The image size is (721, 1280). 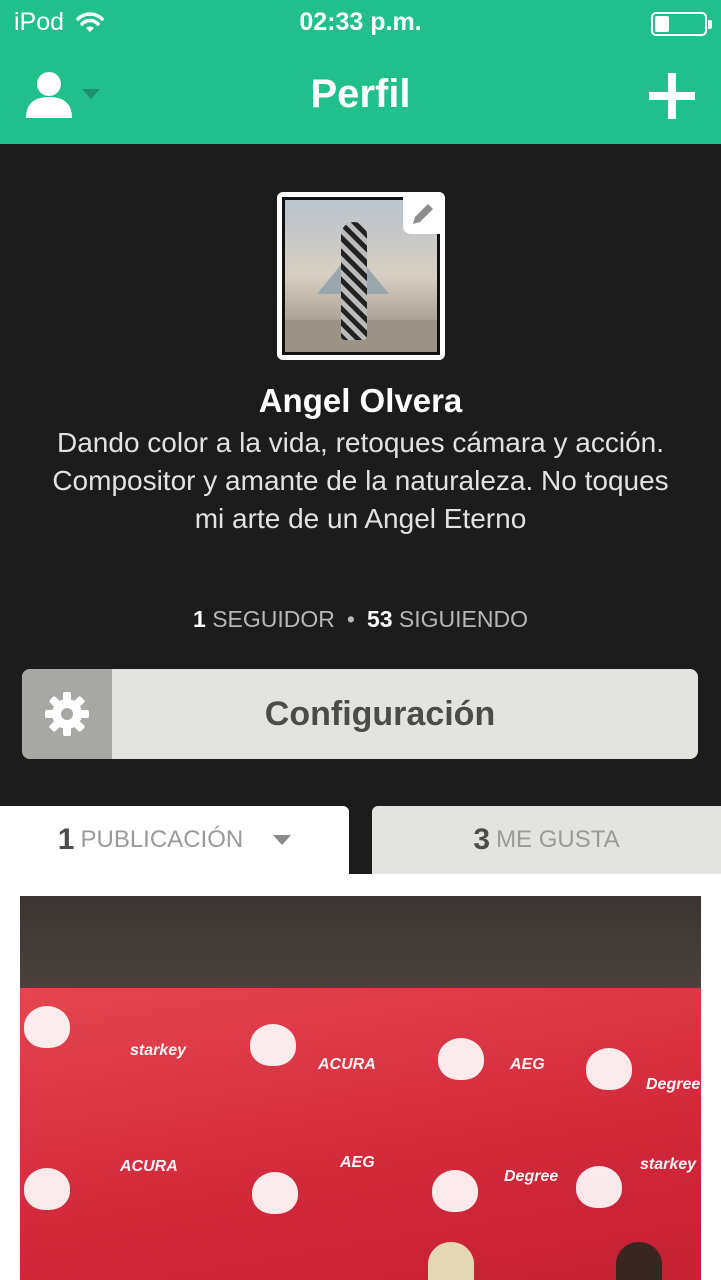 I want to click on followers-link: 1 SEGUIDOR, so click(x=264, y=619).